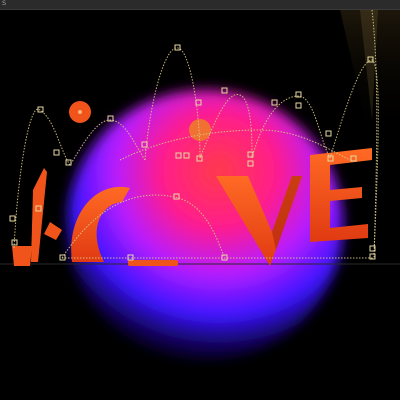 This screenshot has height=400, width=400. Describe the element at coordinates (153, 263) in the screenshot. I see `letter-o-base` at that location.